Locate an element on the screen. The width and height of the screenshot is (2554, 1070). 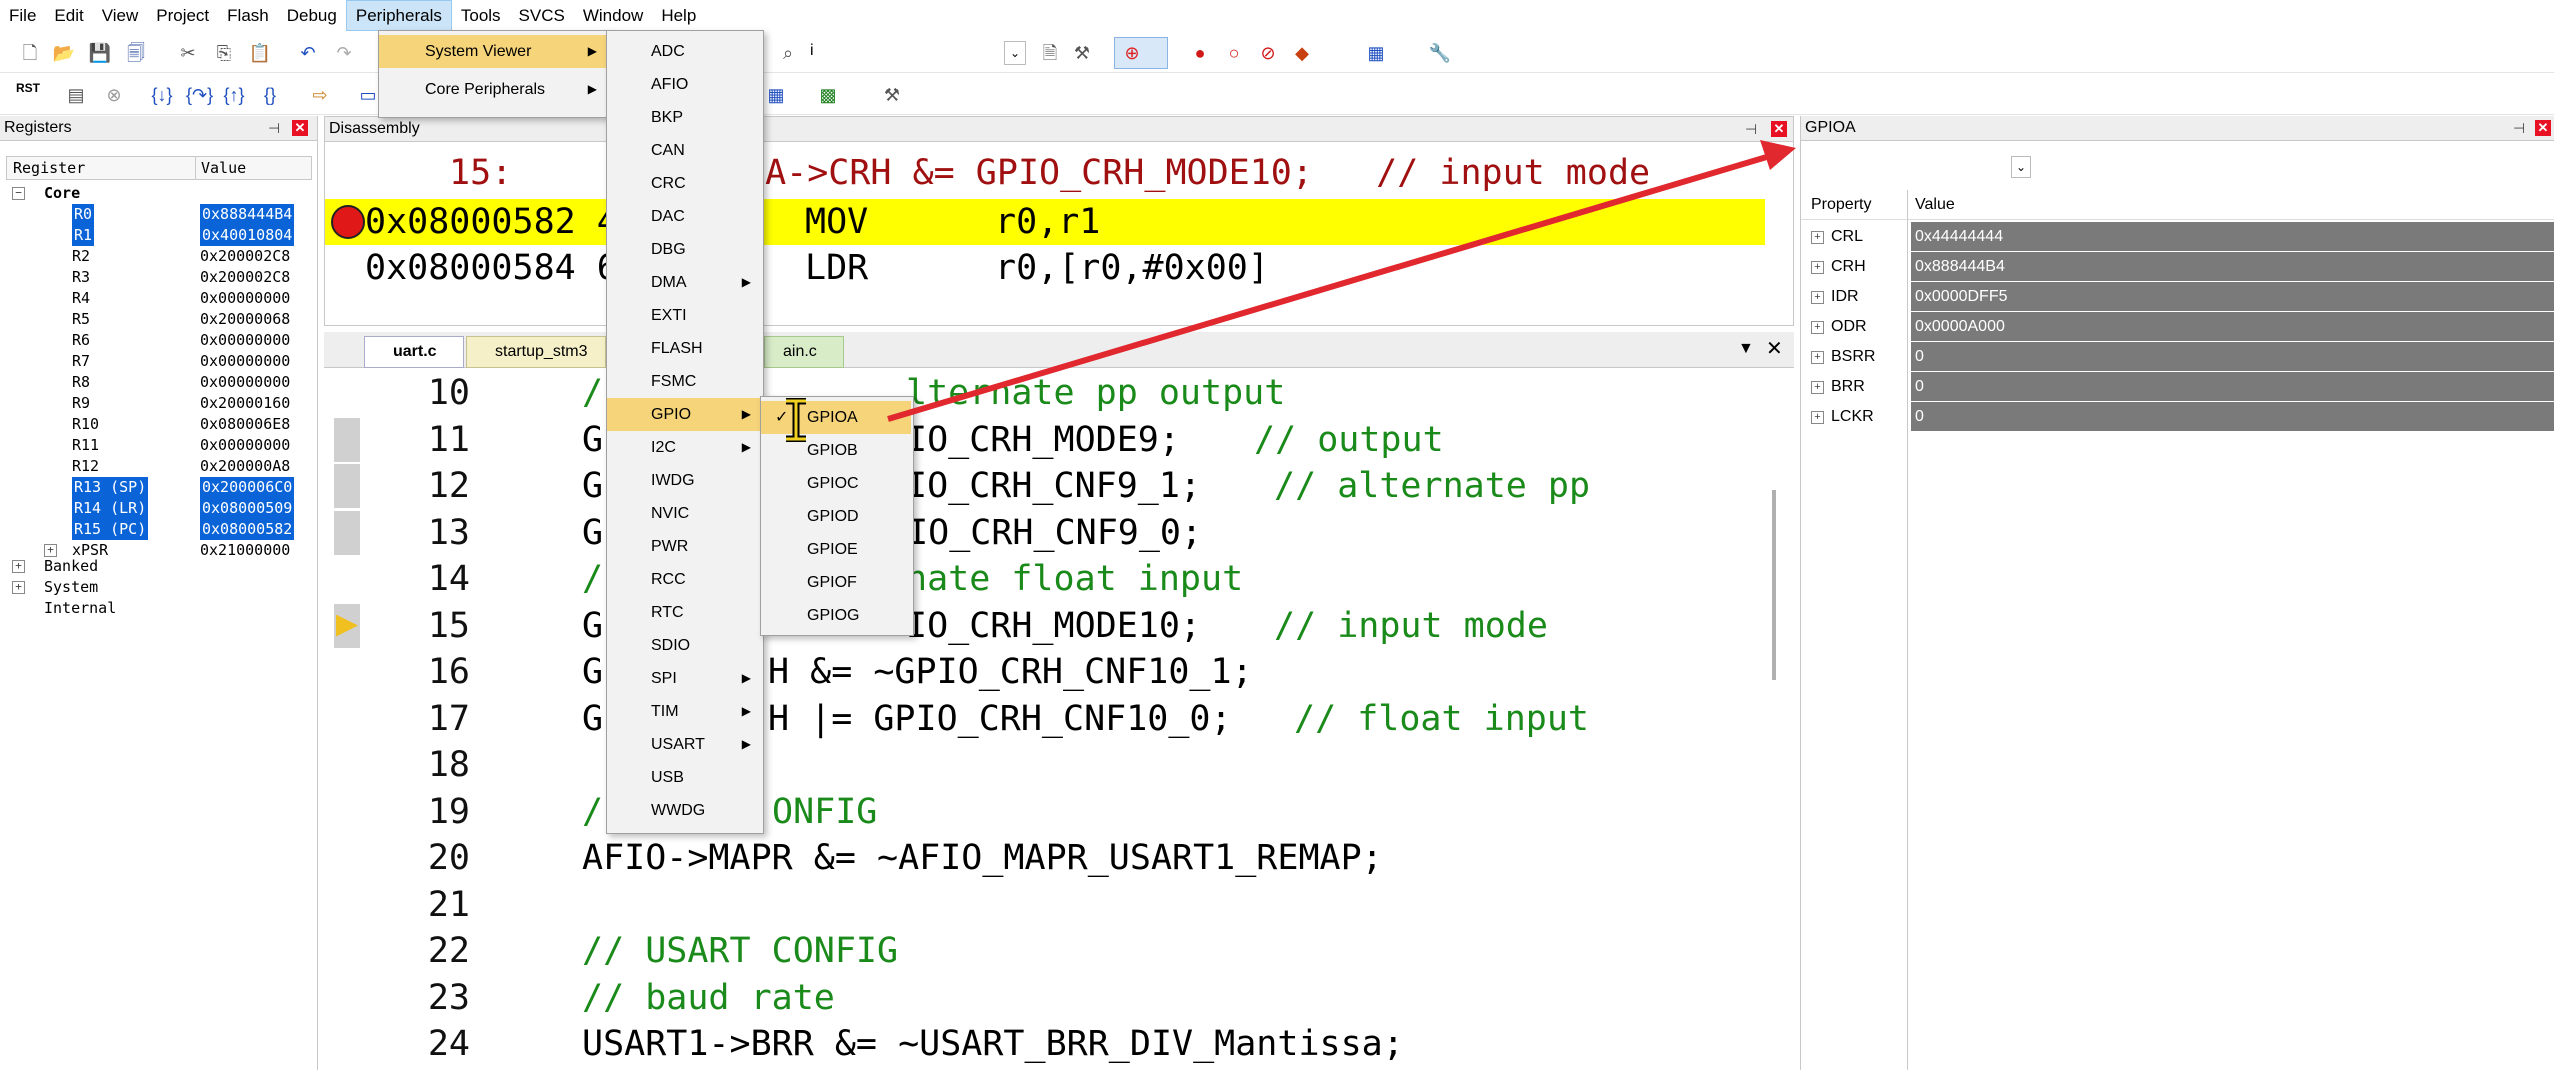
register-value: 0x20000068 is located at coordinates (245, 319).